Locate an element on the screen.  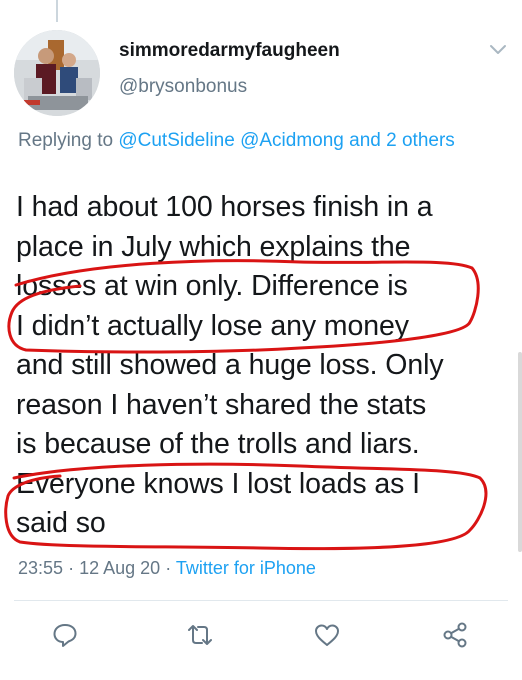
share-icon is located at coordinates (455, 635).